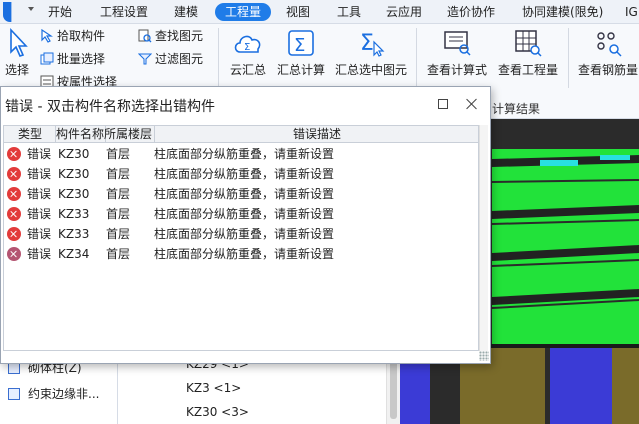 The width and height of the screenshot is (639, 424). Describe the element at coordinates (73, 254) in the screenshot. I see `cell-component-name: KZ34` at that location.